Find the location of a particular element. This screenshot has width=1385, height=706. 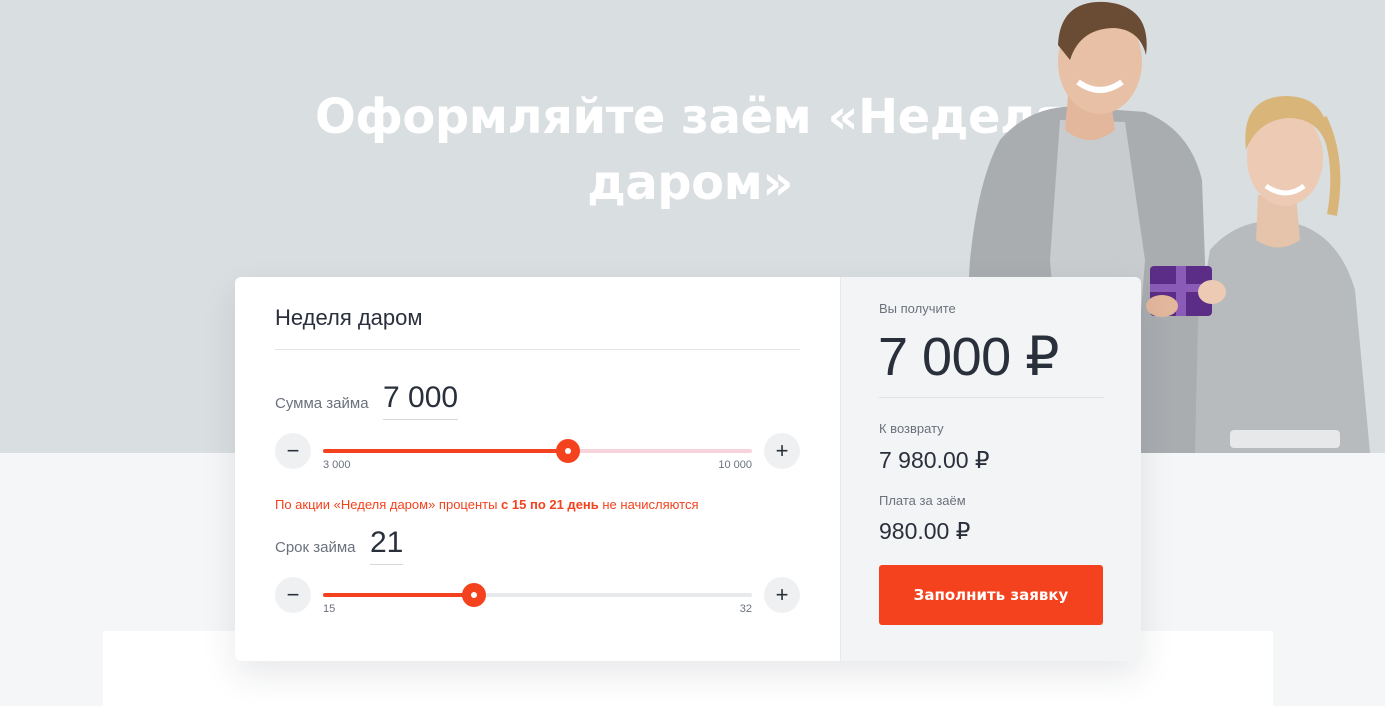

divider is located at coordinates (537, 349).